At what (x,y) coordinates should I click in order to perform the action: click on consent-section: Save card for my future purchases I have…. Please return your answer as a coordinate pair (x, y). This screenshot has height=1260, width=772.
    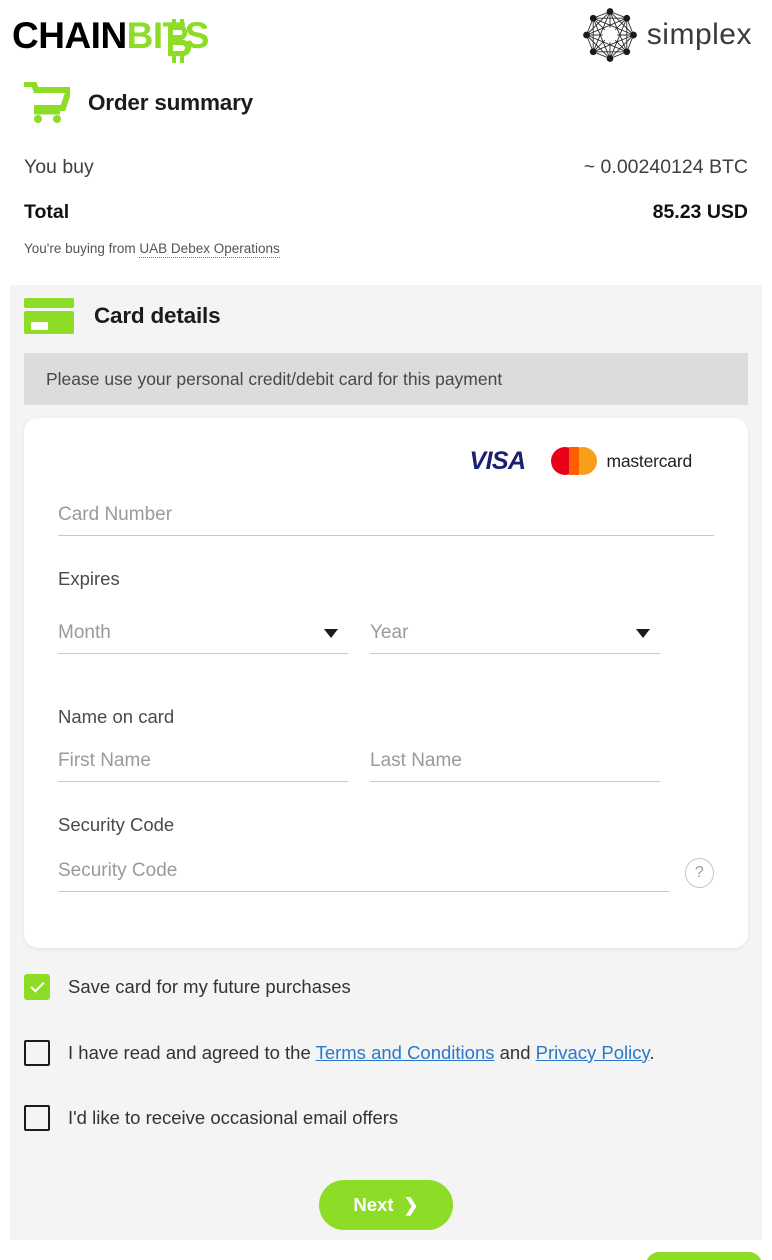
    Looking at the image, I should click on (386, 1052).